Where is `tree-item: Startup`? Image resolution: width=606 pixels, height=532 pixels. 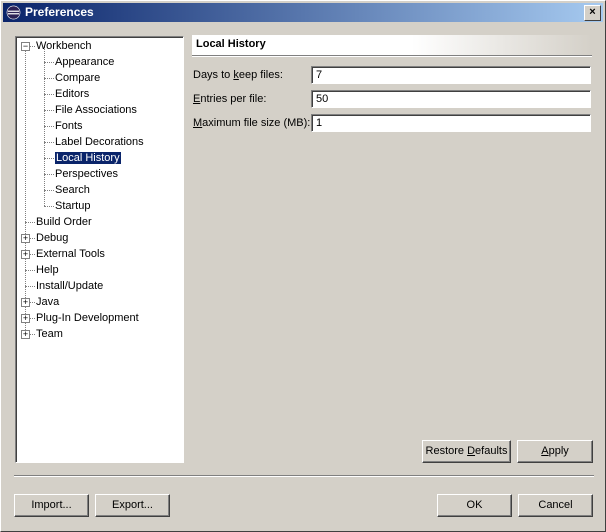 tree-item: Startup is located at coordinates (72, 206).